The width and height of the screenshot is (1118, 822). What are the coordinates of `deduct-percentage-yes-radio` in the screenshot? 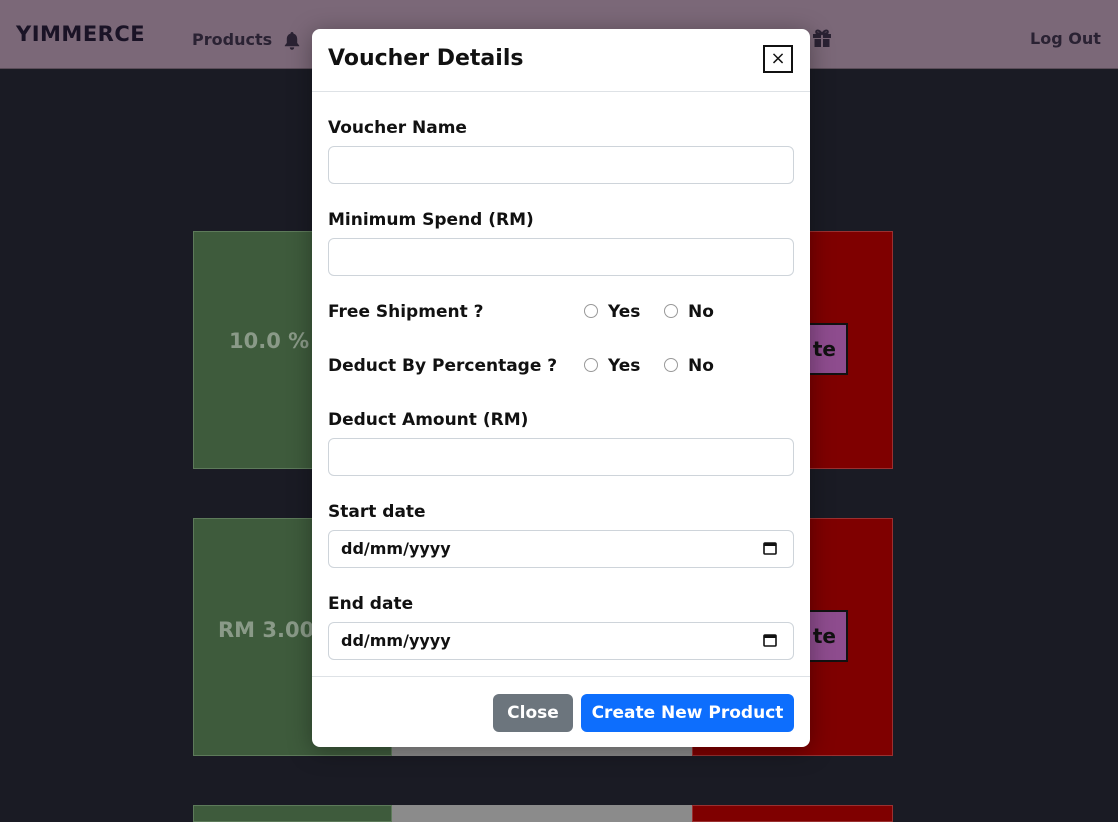 It's located at (591, 365).